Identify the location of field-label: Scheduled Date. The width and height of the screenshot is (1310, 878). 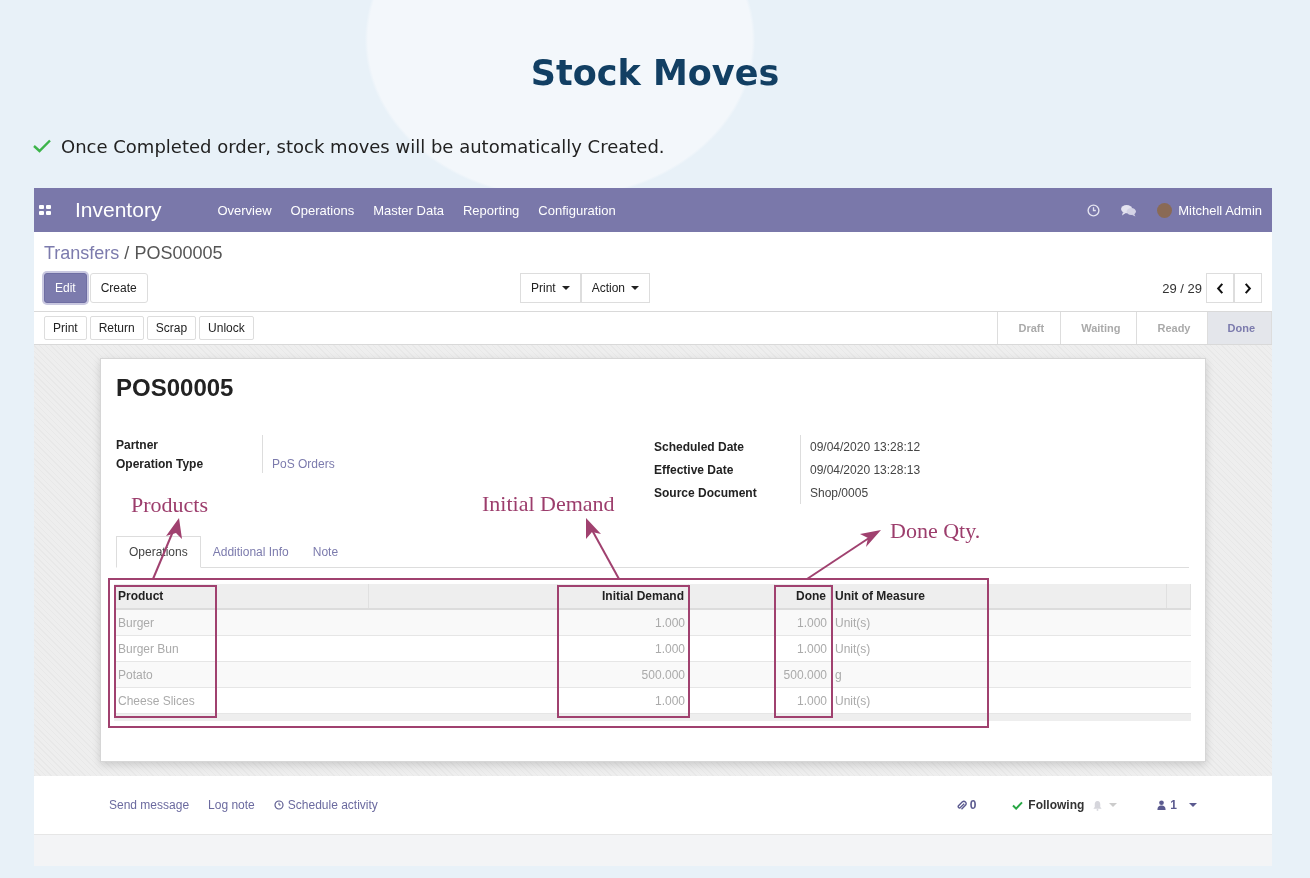
(727, 446).